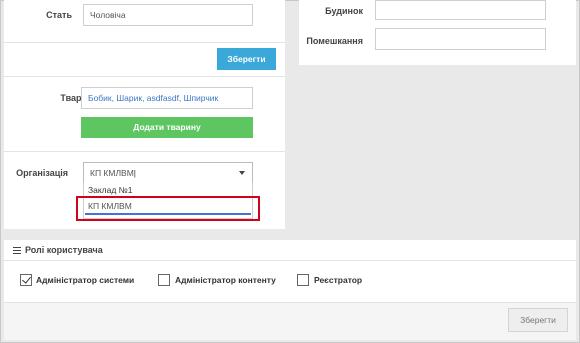 This screenshot has width=580, height=343. I want to click on save-roles-button: Зберегти, so click(538, 320).